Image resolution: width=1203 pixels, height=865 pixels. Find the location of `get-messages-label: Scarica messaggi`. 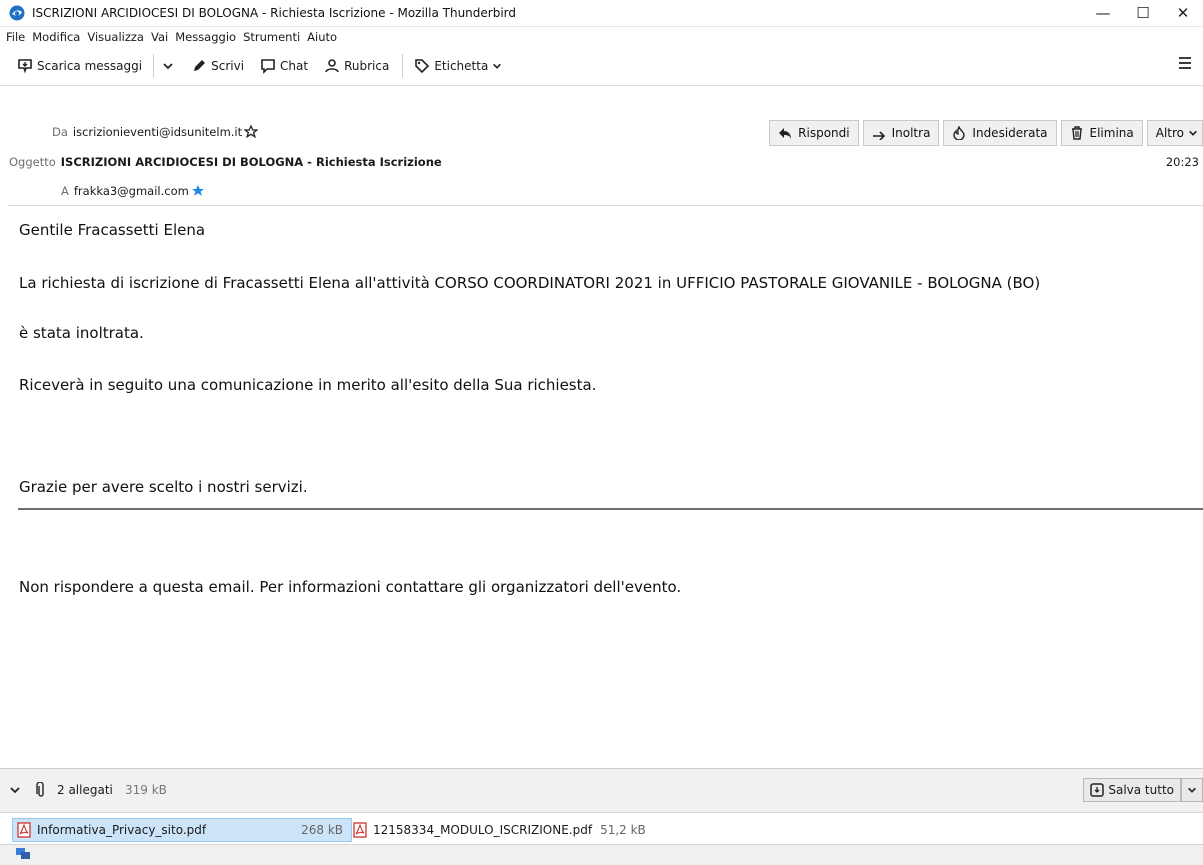

get-messages-label: Scarica messaggi is located at coordinates (90, 66).